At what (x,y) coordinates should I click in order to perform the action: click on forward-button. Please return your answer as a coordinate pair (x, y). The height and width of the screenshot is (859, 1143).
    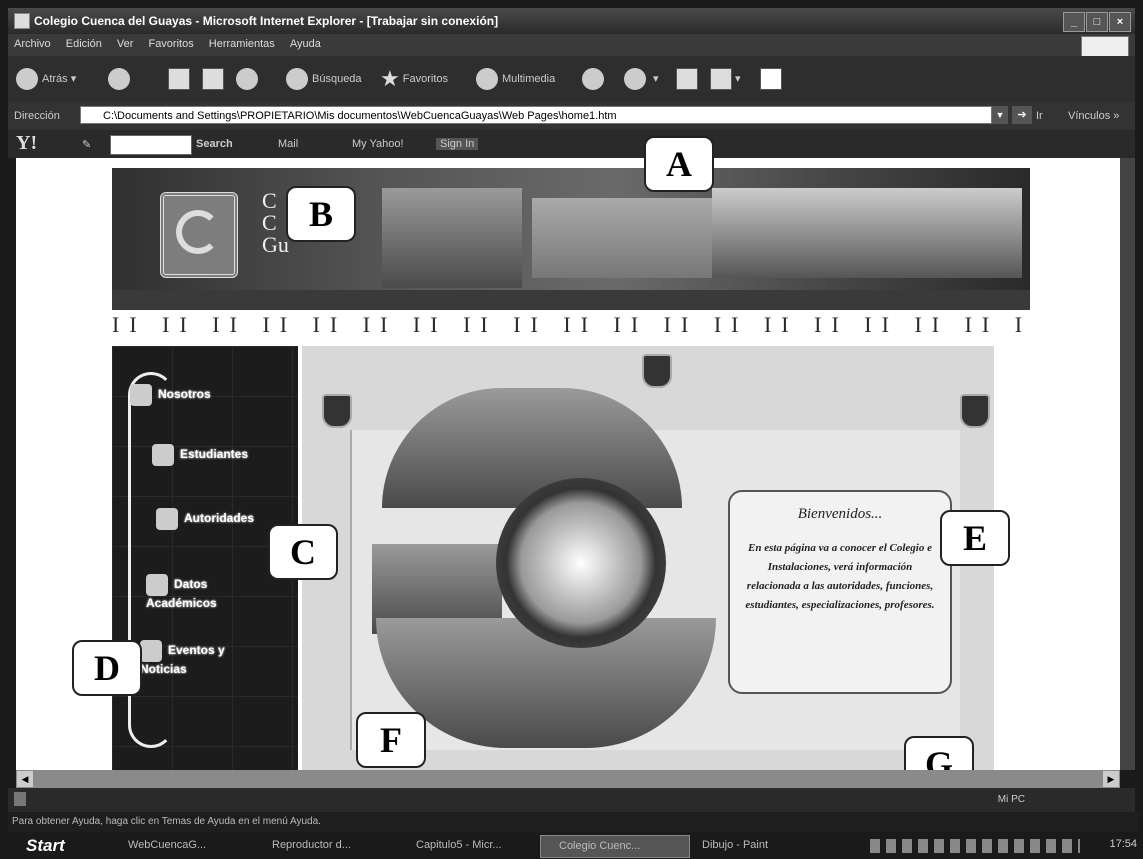
    Looking at the image, I should click on (121, 79).